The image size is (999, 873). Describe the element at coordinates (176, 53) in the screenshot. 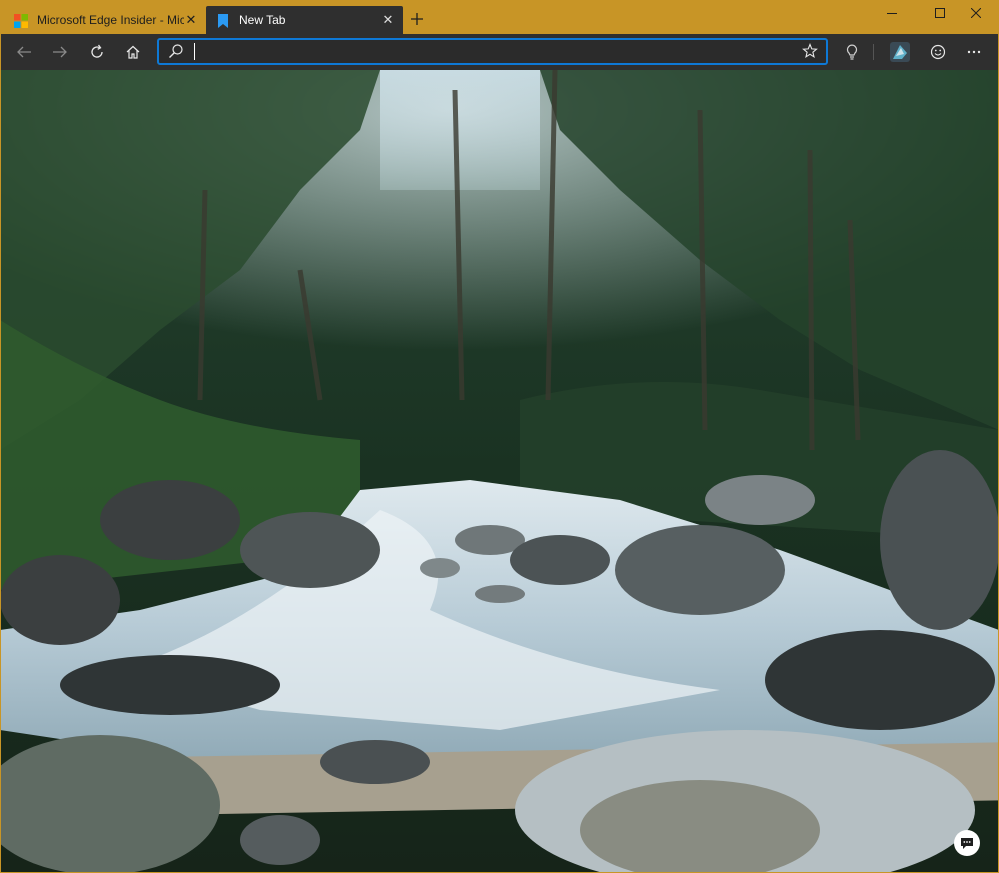

I see `search-icon` at that location.